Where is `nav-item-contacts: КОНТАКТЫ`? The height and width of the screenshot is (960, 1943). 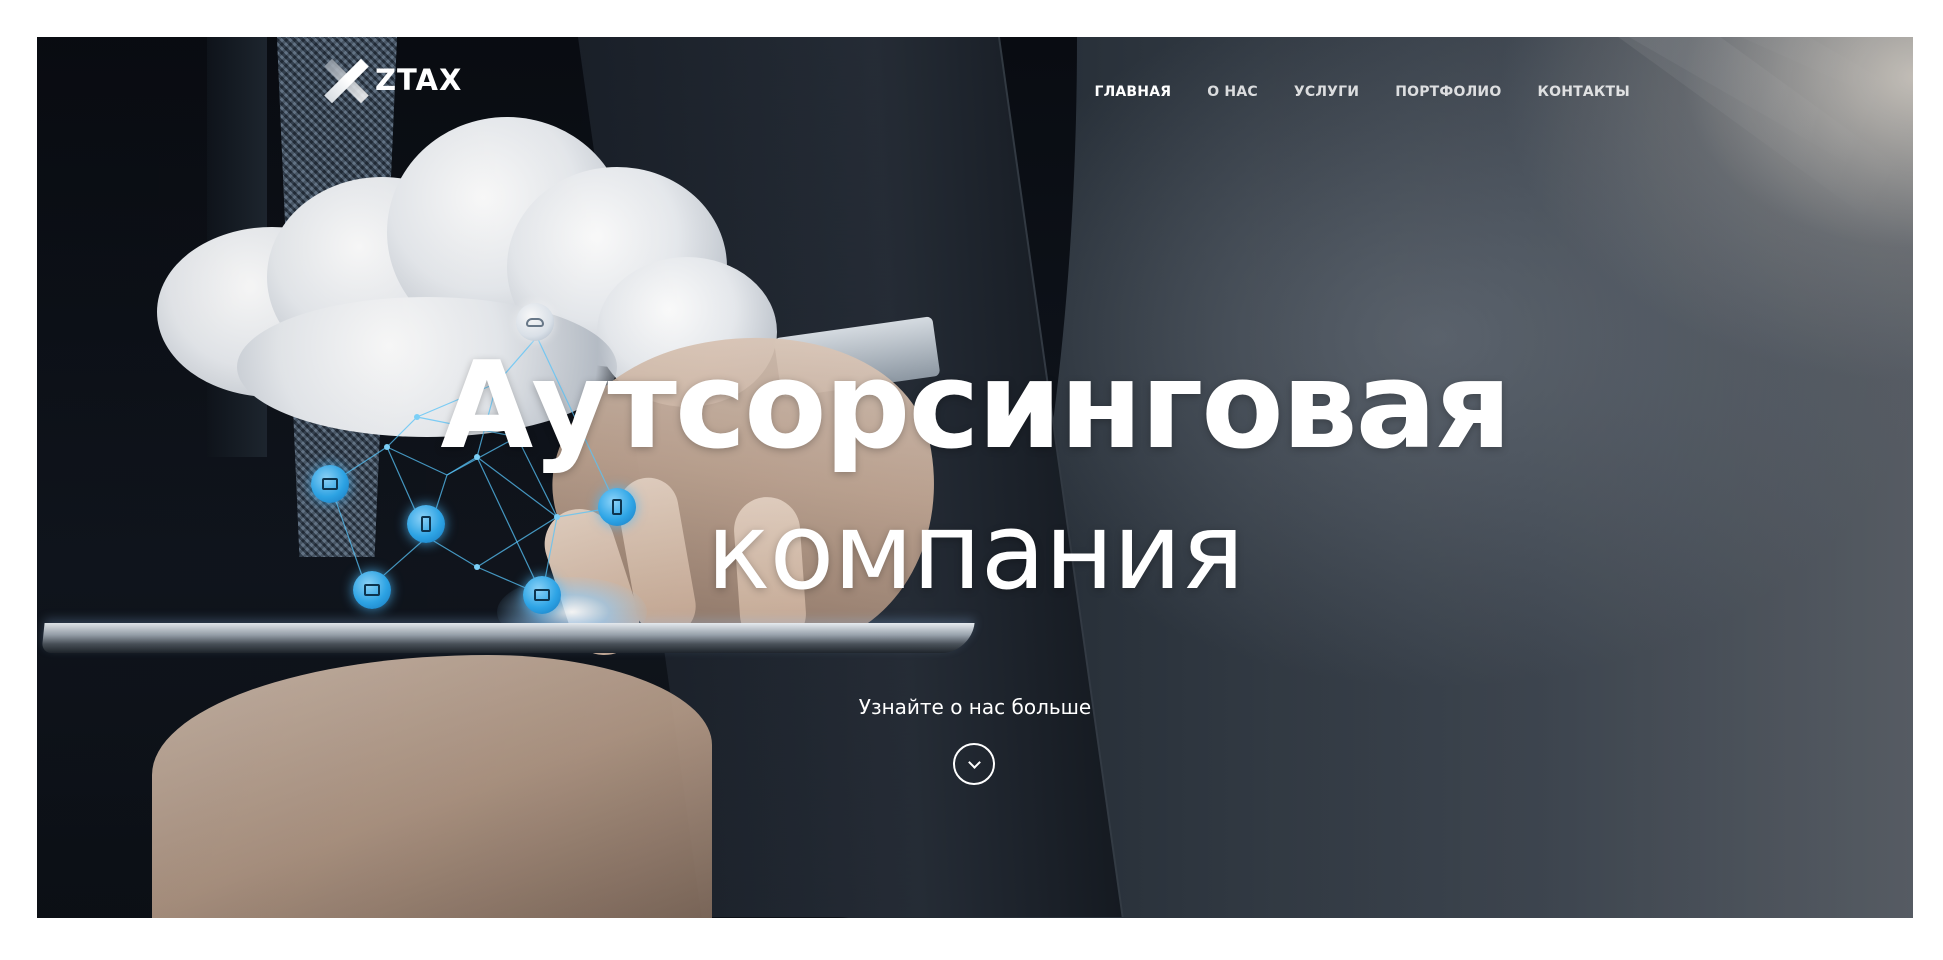
nav-item-contacts: КОНТАКТЫ is located at coordinates (1583, 92).